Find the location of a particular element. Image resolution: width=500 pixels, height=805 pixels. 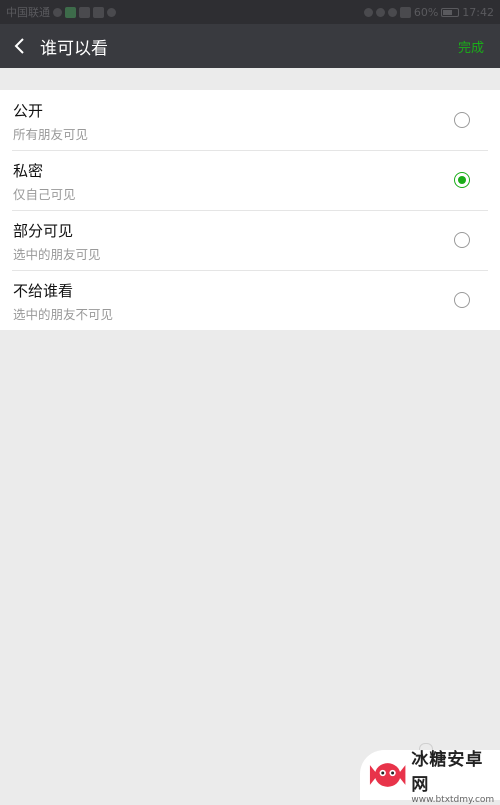

wifi-icon is located at coordinates (392, 12).